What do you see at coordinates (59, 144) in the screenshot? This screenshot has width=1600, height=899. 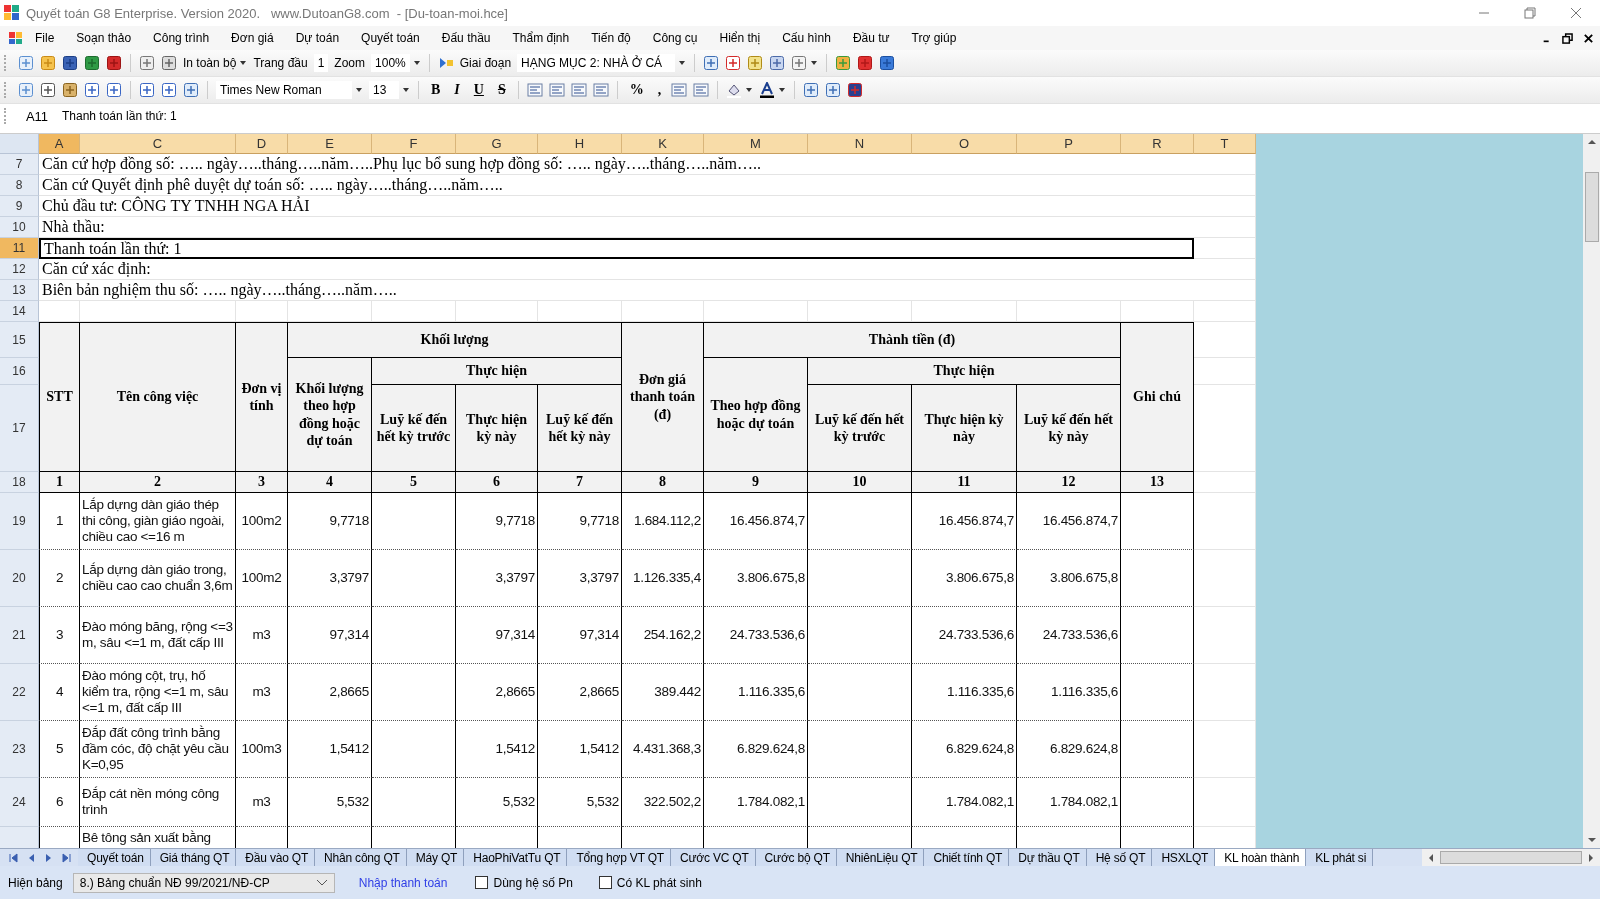 I see `column-header: A` at bounding box center [59, 144].